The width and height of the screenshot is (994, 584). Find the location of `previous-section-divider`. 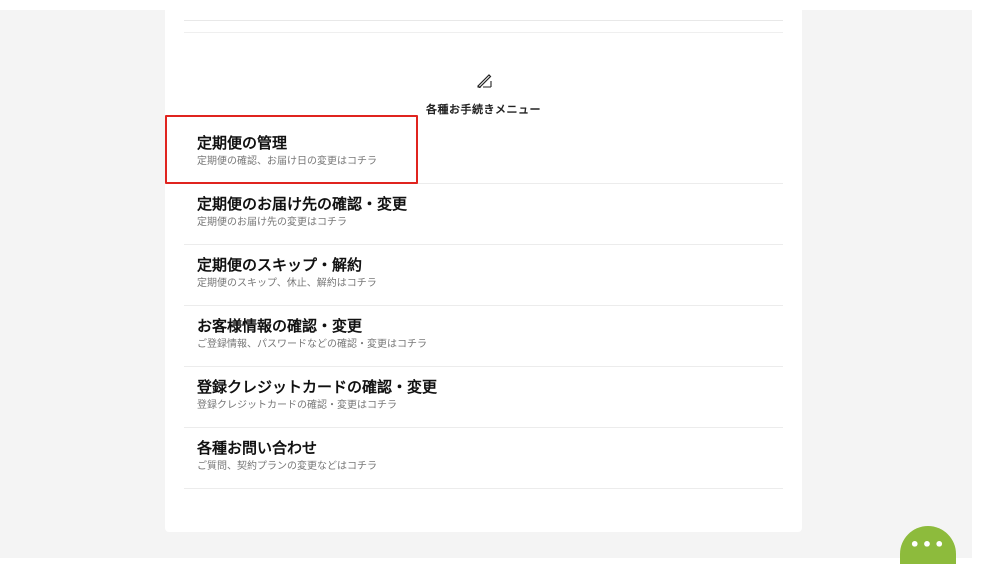

previous-section-divider is located at coordinates (483, 15).